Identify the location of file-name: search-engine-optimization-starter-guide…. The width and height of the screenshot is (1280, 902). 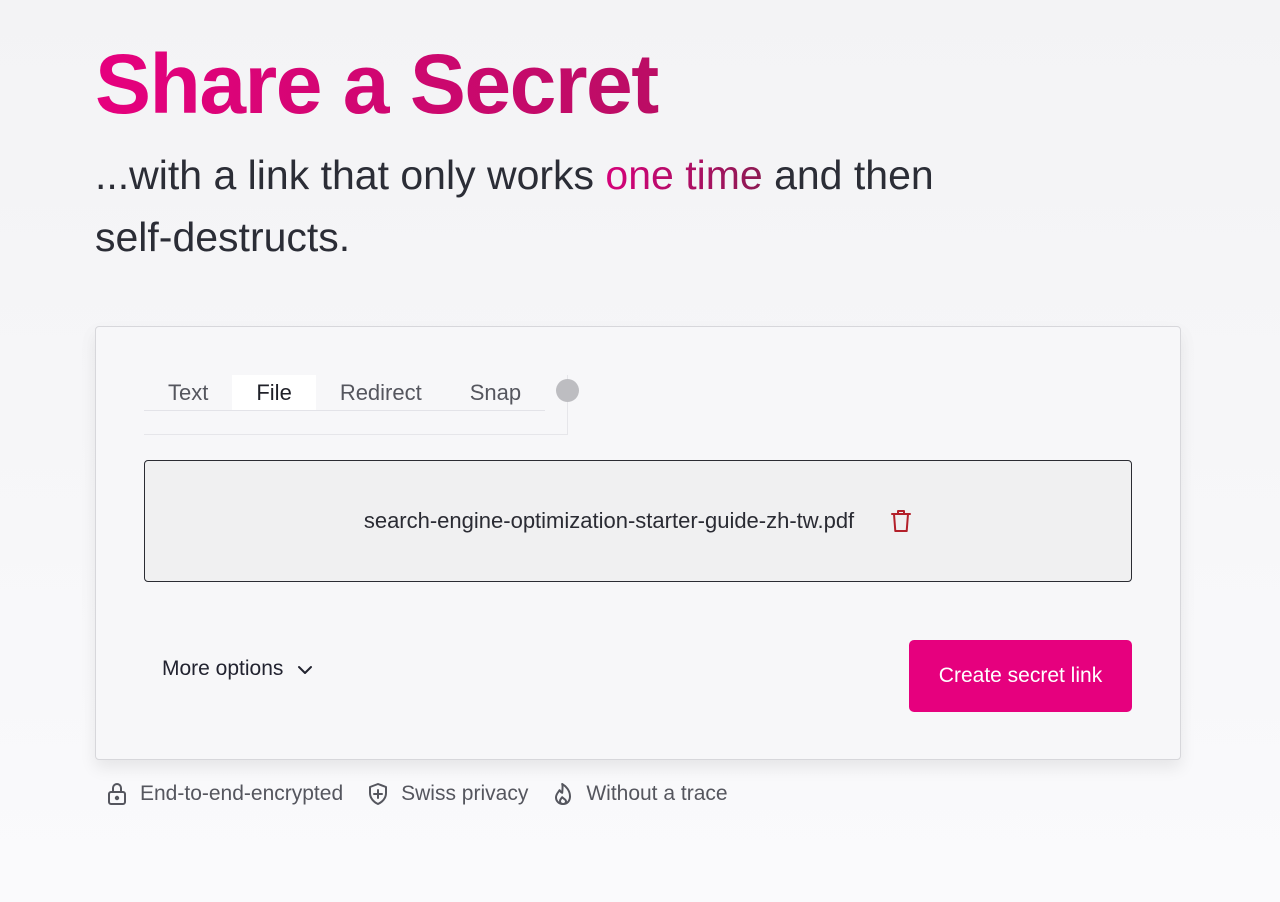
(609, 520).